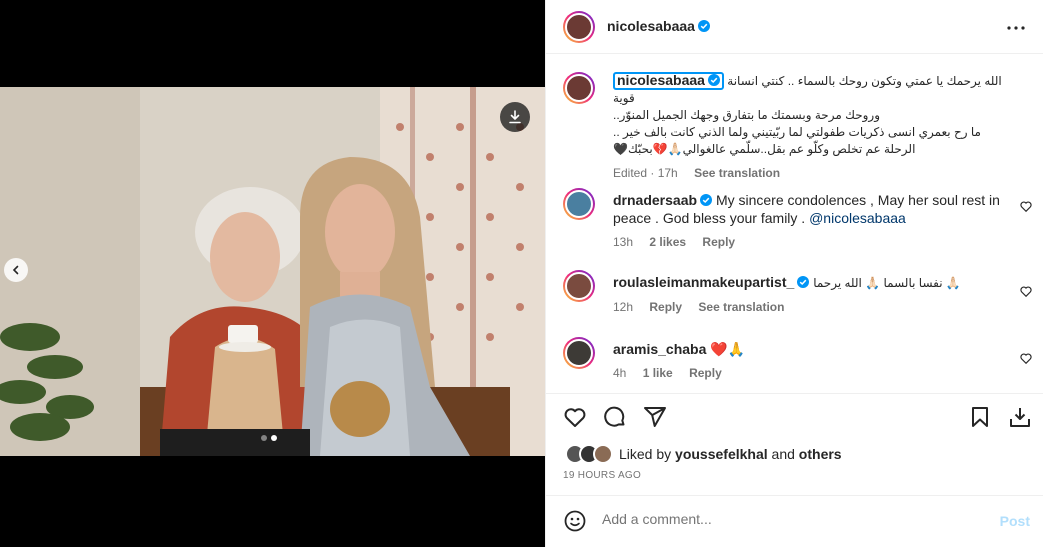 The width and height of the screenshot is (1043, 547). Describe the element at coordinates (575, 417) in the screenshot. I see `like-heart-icon` at that location.